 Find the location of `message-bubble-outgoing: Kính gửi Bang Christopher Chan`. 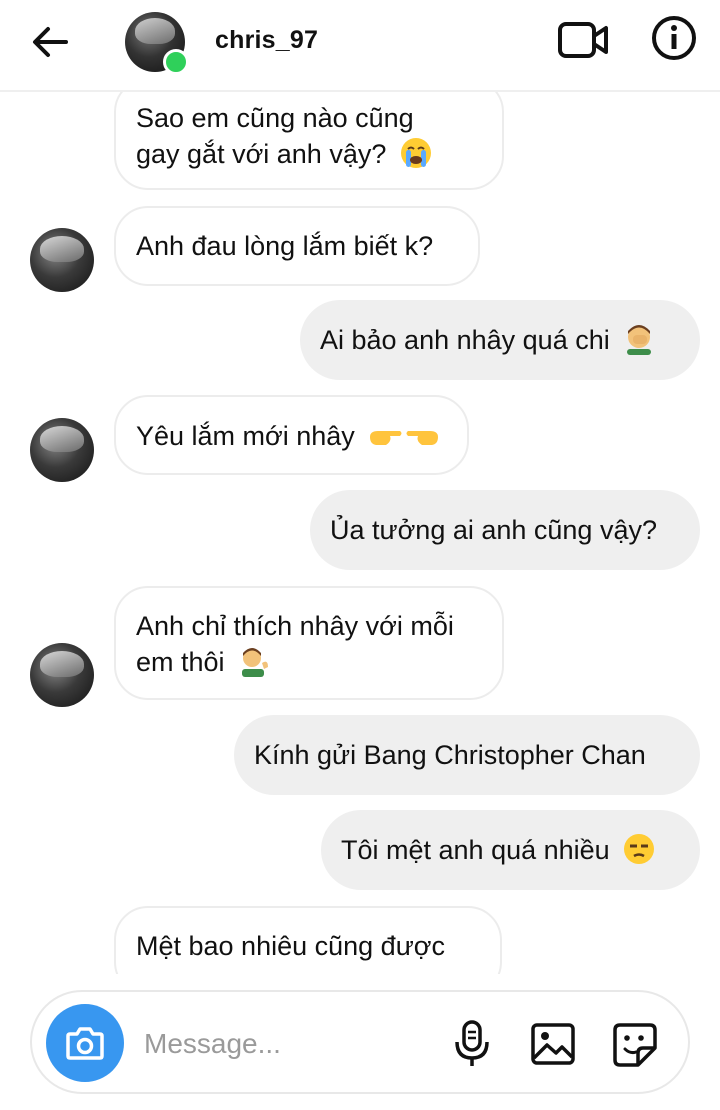

message-bubble-outgoing: Kính gửi Bang Christopher Chan is located at coordinates (467, 755).